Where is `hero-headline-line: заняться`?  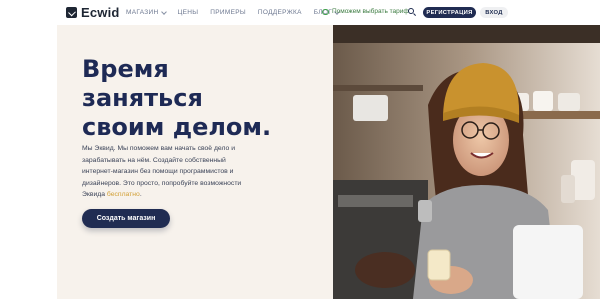
hero-headline-line: заняться is located at coordinates (142, 98).